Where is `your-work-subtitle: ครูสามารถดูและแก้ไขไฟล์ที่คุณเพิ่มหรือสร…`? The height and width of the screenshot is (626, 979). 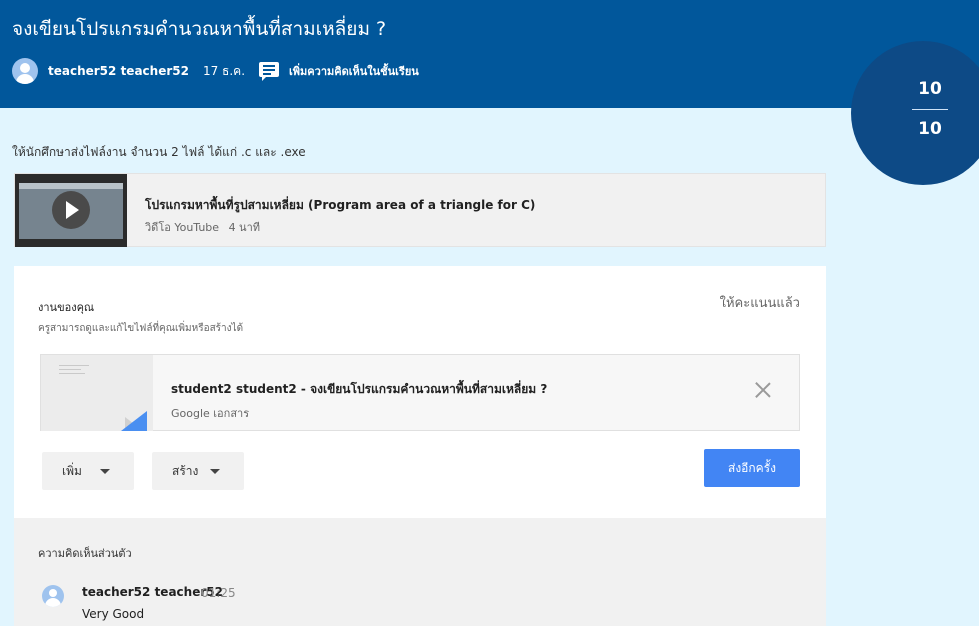
your-work-subtitle: ครูสามารถดูและแก้ไขไฟล์ที่คุณเพิ่มหรือสร… is located at coordinates (141, 328).